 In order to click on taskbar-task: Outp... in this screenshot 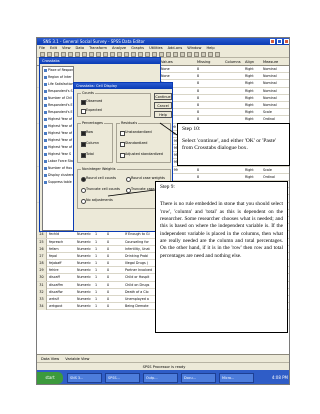, I will do `click(160, 378)`.